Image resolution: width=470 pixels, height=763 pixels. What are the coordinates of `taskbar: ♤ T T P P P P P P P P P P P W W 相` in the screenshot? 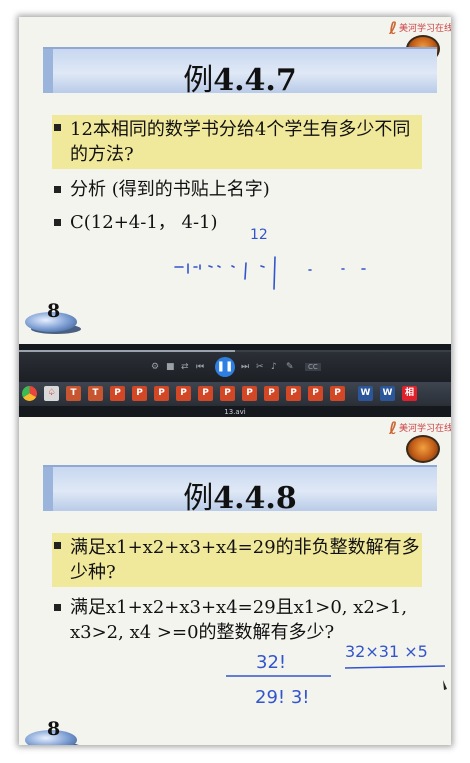 It's located at (235, 394).